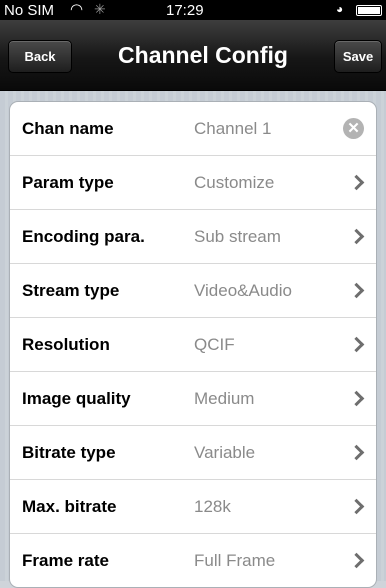 The image size is (386, 588). Describe the element at coordinates (193, 291) in the screenshot. I see `row-stream-type: Stream type Video&Audio` at that location.